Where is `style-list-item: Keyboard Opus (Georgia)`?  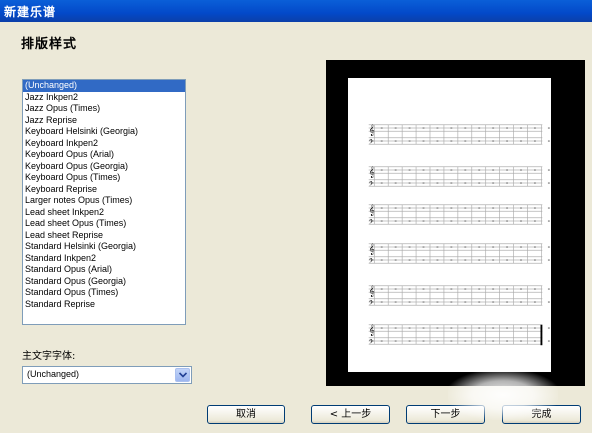
style-list-item: Keyboard Opus (Georgia) is located at coordinates (104, 167).